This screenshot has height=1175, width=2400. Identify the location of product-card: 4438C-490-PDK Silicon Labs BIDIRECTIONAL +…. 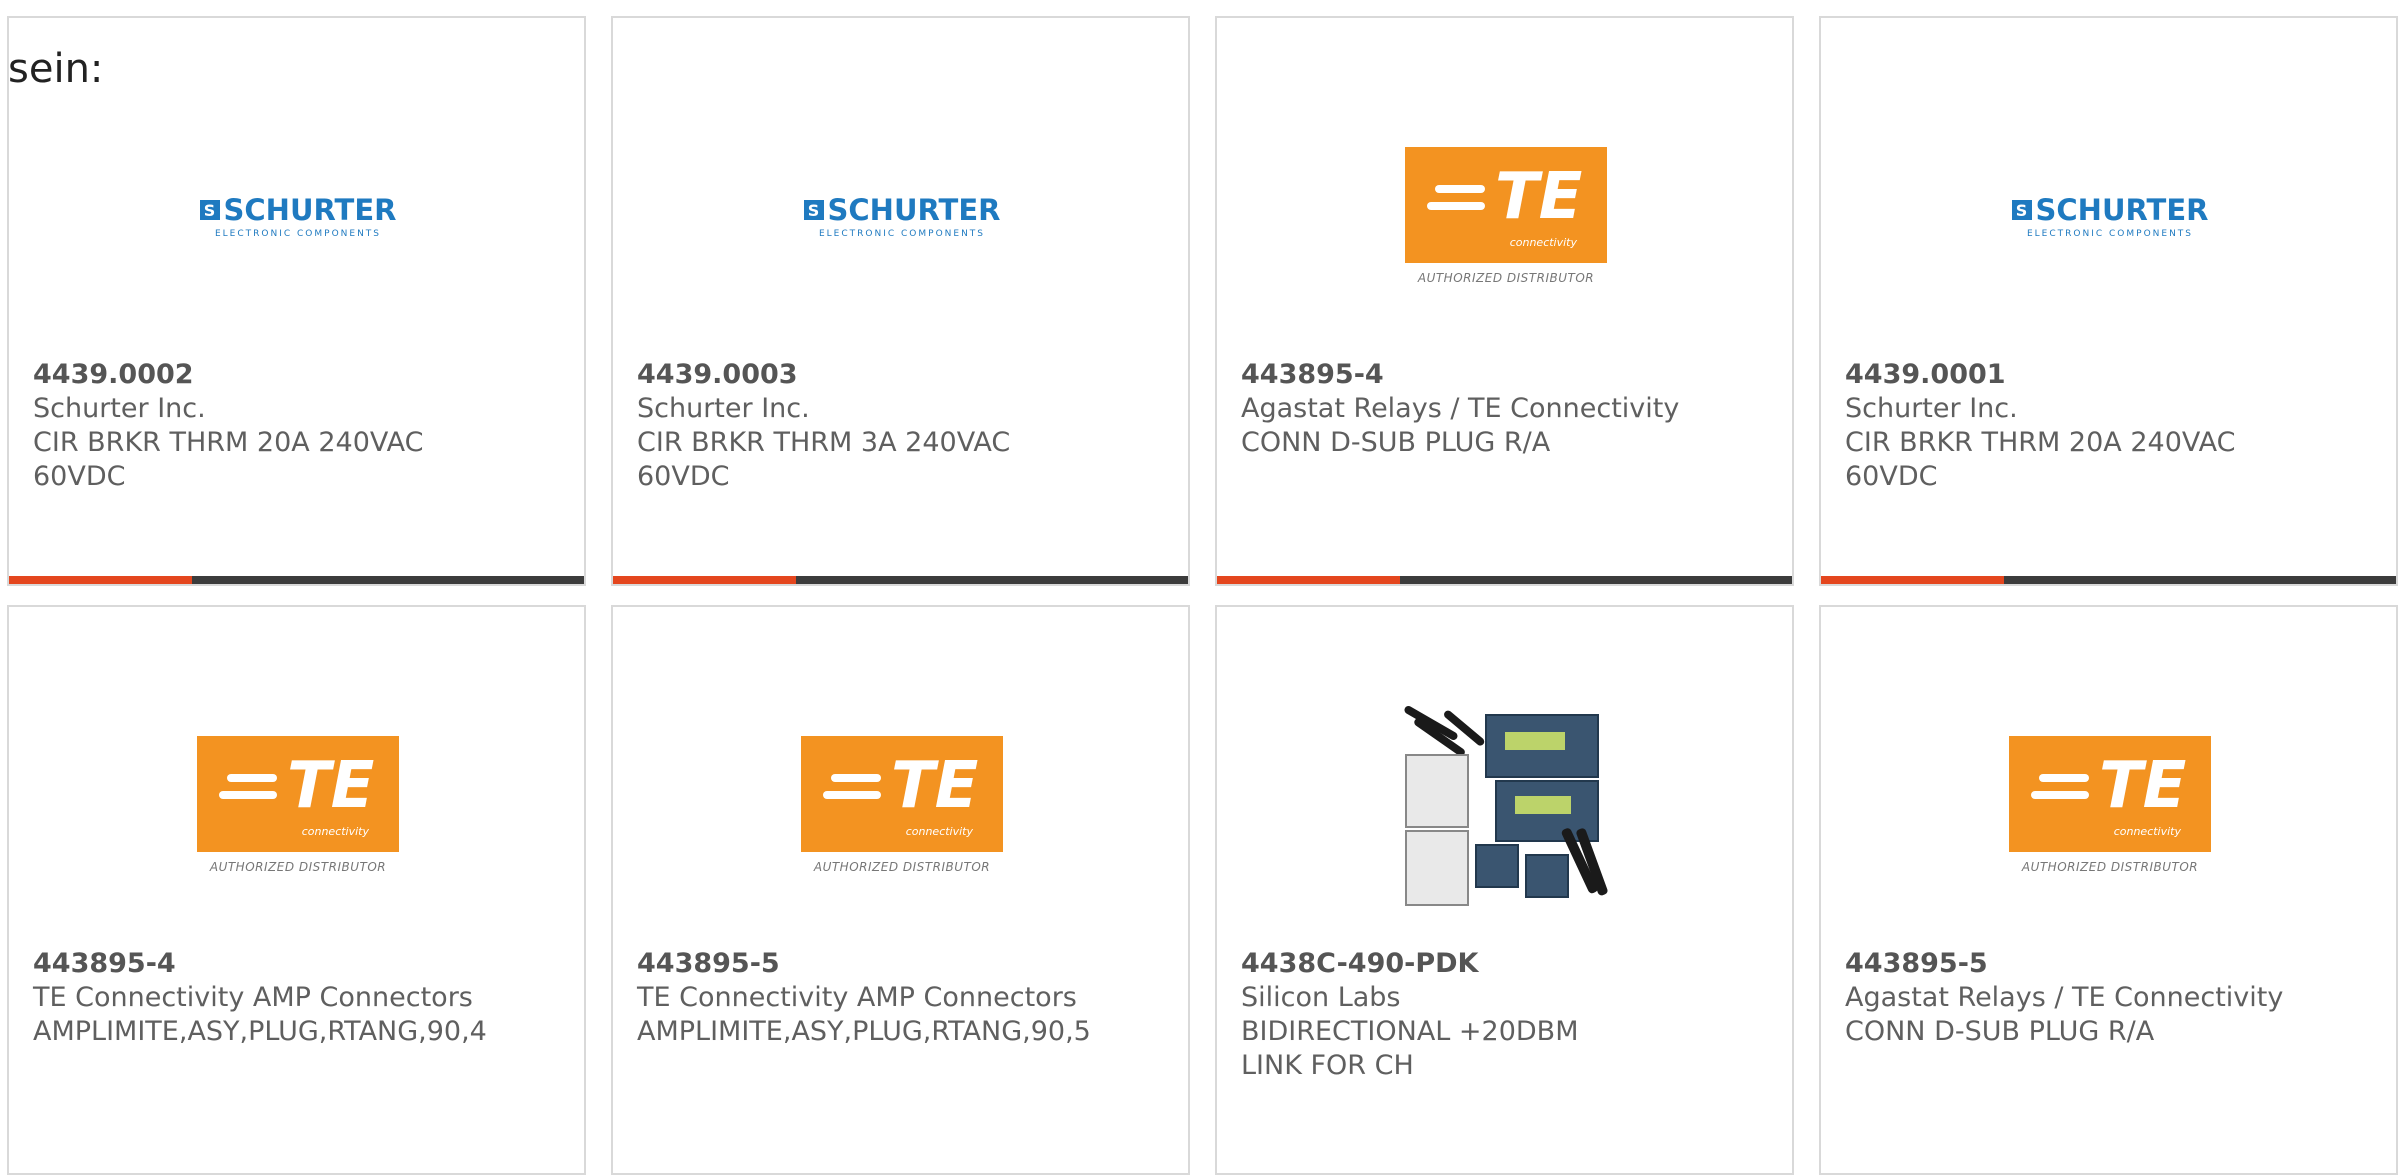
(1504, 890).